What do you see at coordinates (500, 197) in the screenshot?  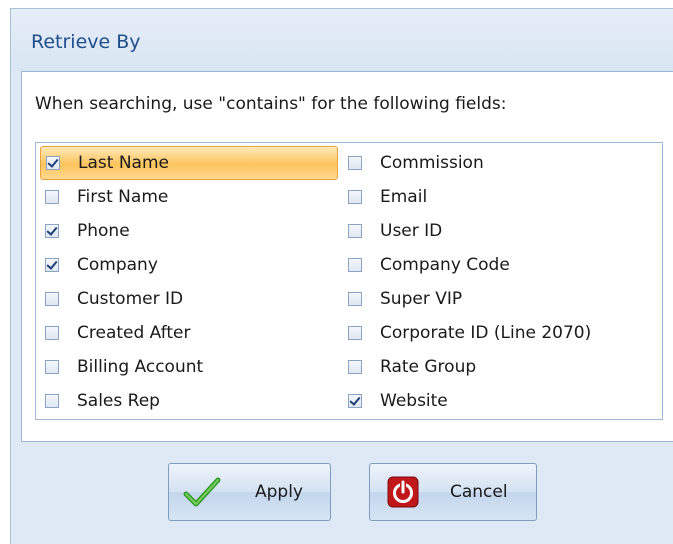 I see `field-item: Email` at bounding box center [500, 197].